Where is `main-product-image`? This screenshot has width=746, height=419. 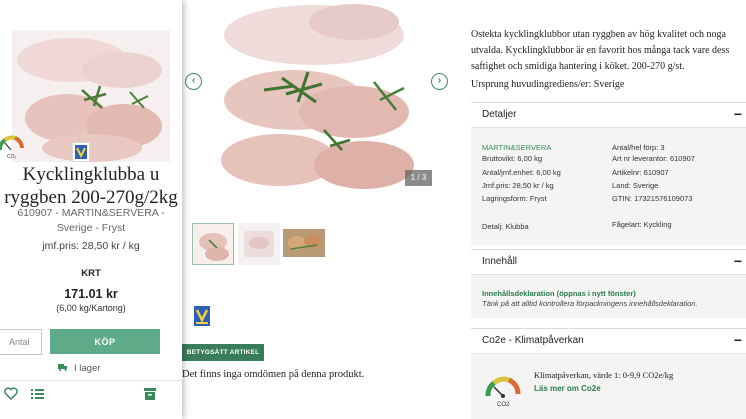
main-product-image is located at coordinates (315, 102).